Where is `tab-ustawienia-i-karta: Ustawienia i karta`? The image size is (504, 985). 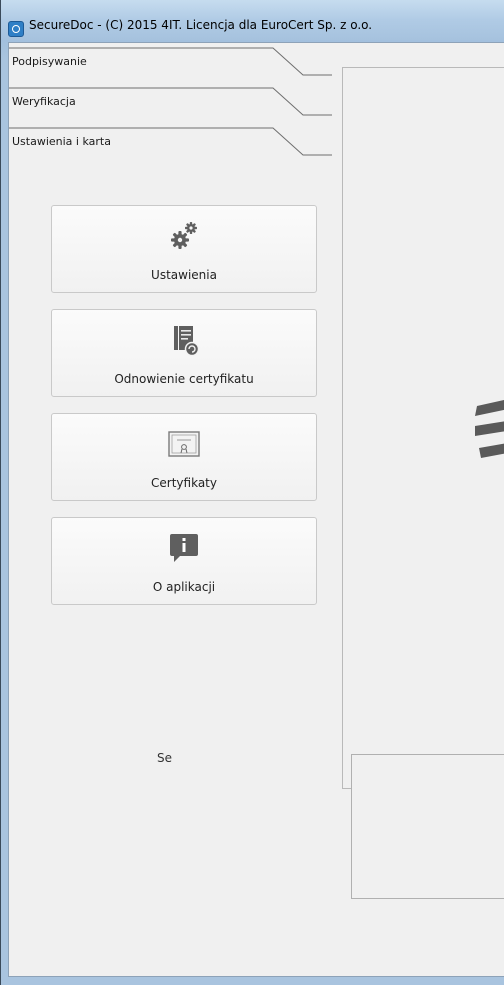
tab-ustawienia-i-karta: Ustawienia i karta is located at coordinates (170, 146).